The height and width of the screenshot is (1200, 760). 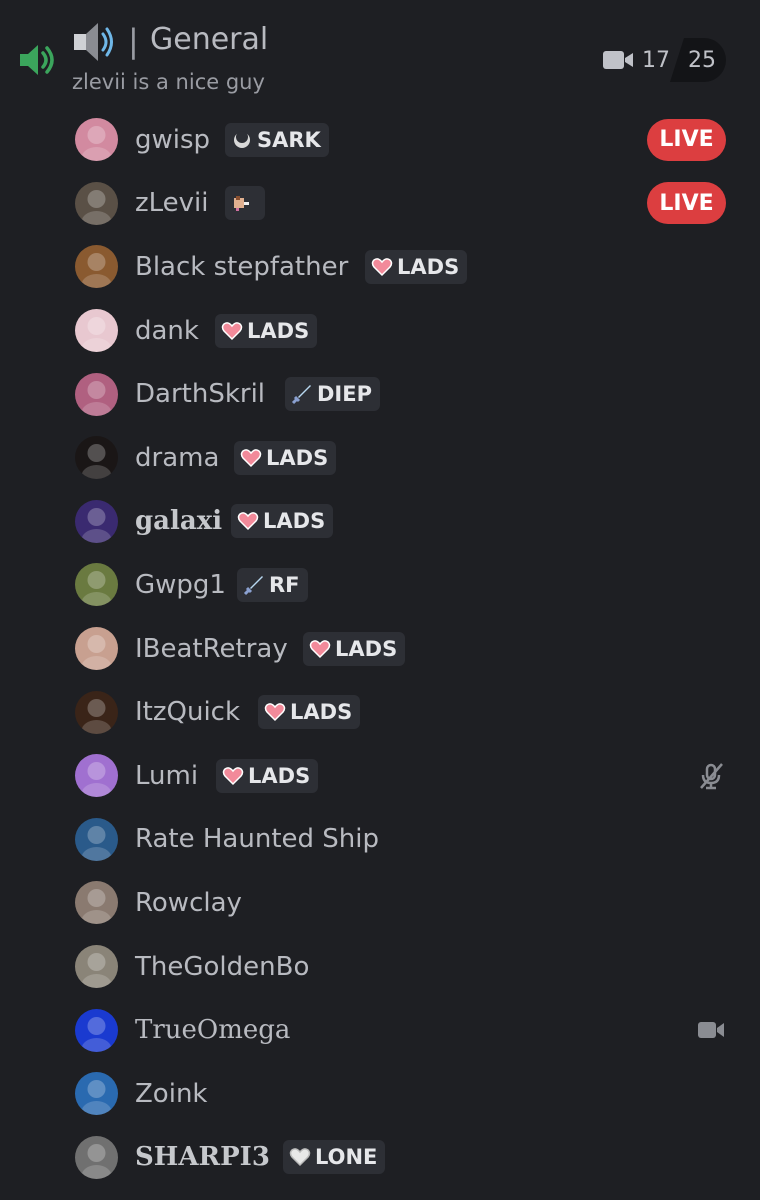 I want to click on server-tag: DIEP, so click(x=332, y=394).